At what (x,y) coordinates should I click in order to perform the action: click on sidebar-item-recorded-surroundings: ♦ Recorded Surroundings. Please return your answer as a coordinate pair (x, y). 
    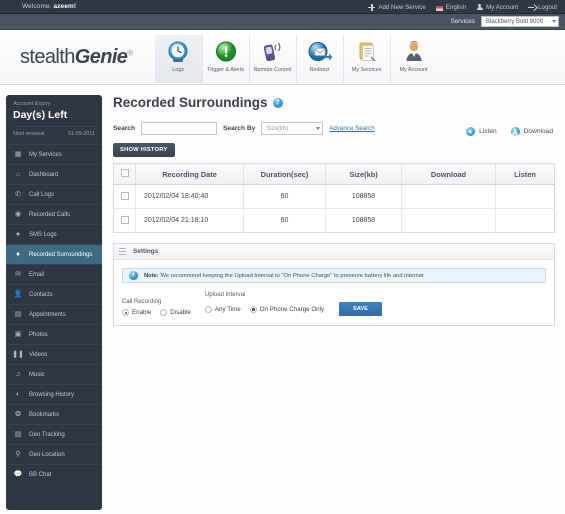
    Looking at the image, I should click on (54, 254).